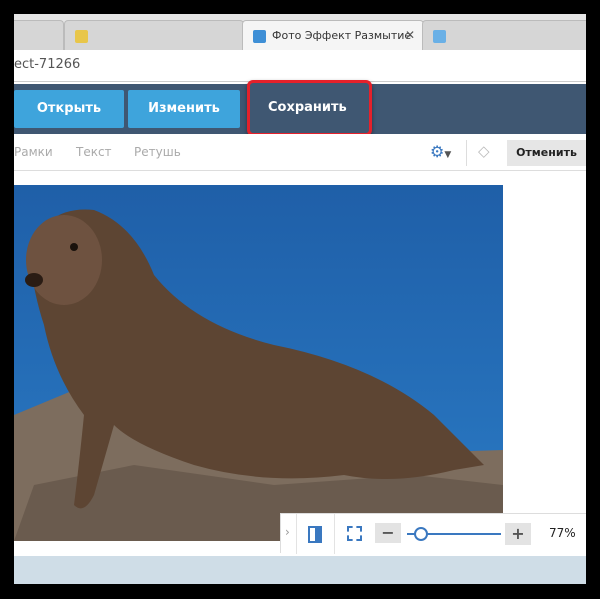 This screenshot has width=600, height=599. I want to click on zoom-value: 77%, so click(562, 533).